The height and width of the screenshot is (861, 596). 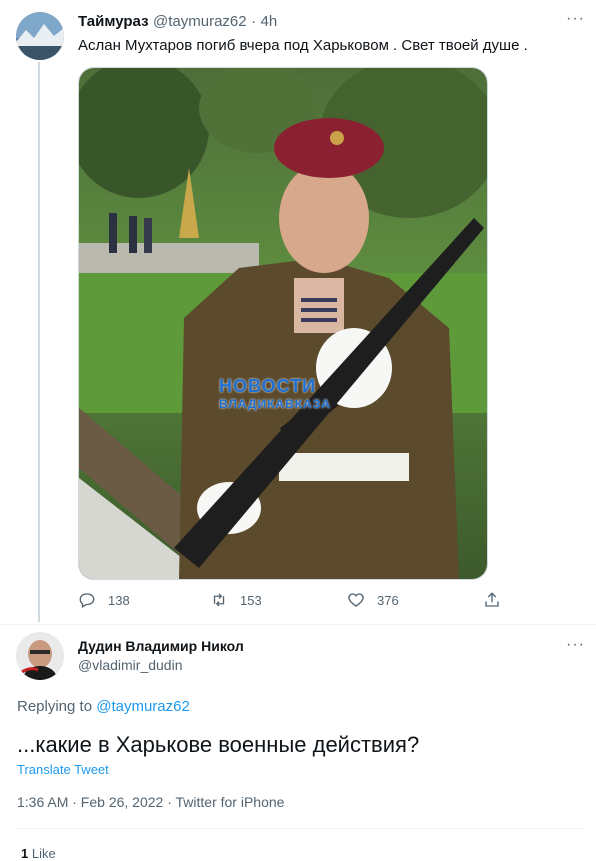 What do you see at coordinates (269, 21) in the screenshot?
I see `tweet-time: 4h` at bounding box center [269, 21].